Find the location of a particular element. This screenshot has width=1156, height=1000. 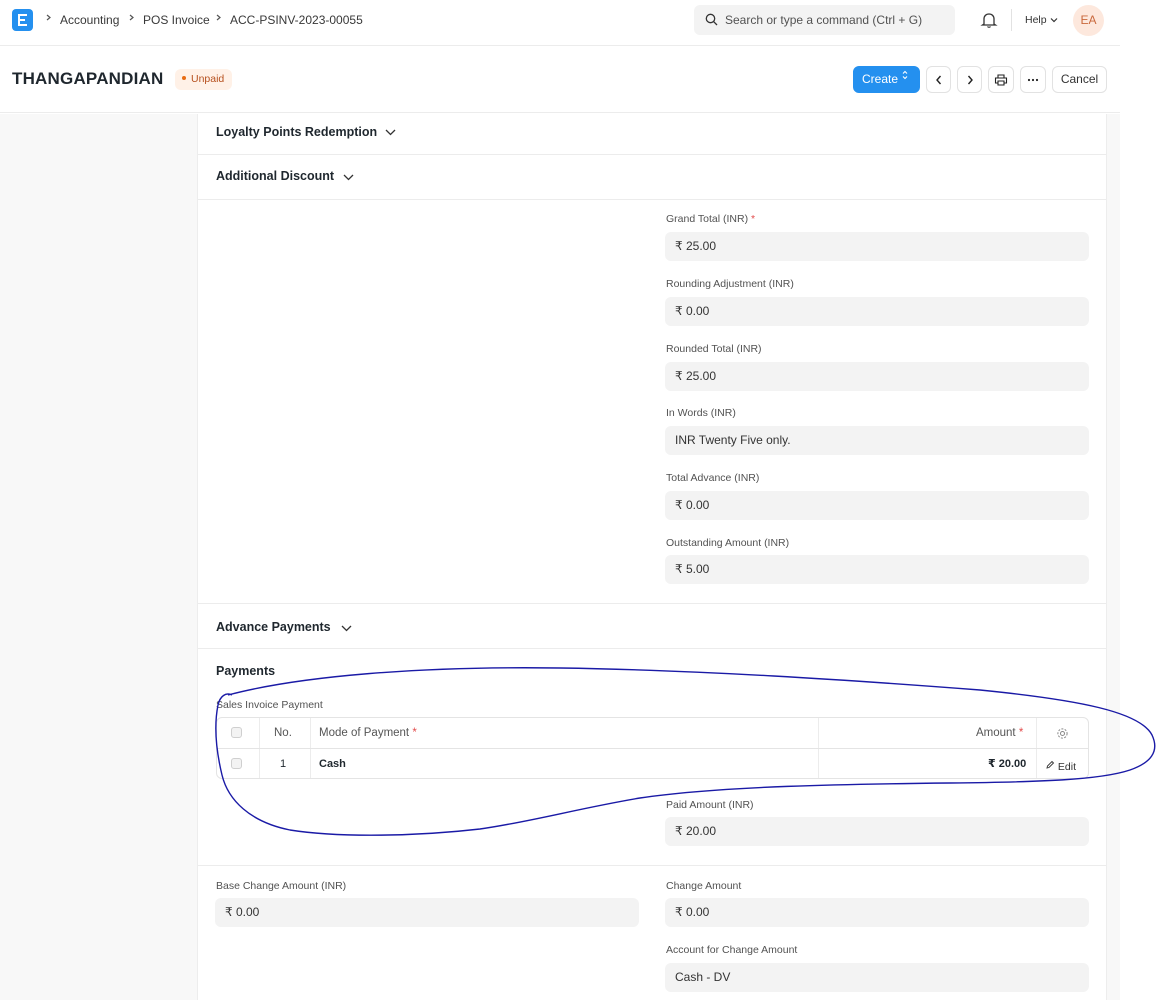

column-header-no: No. is located at coordinates (283, 733).